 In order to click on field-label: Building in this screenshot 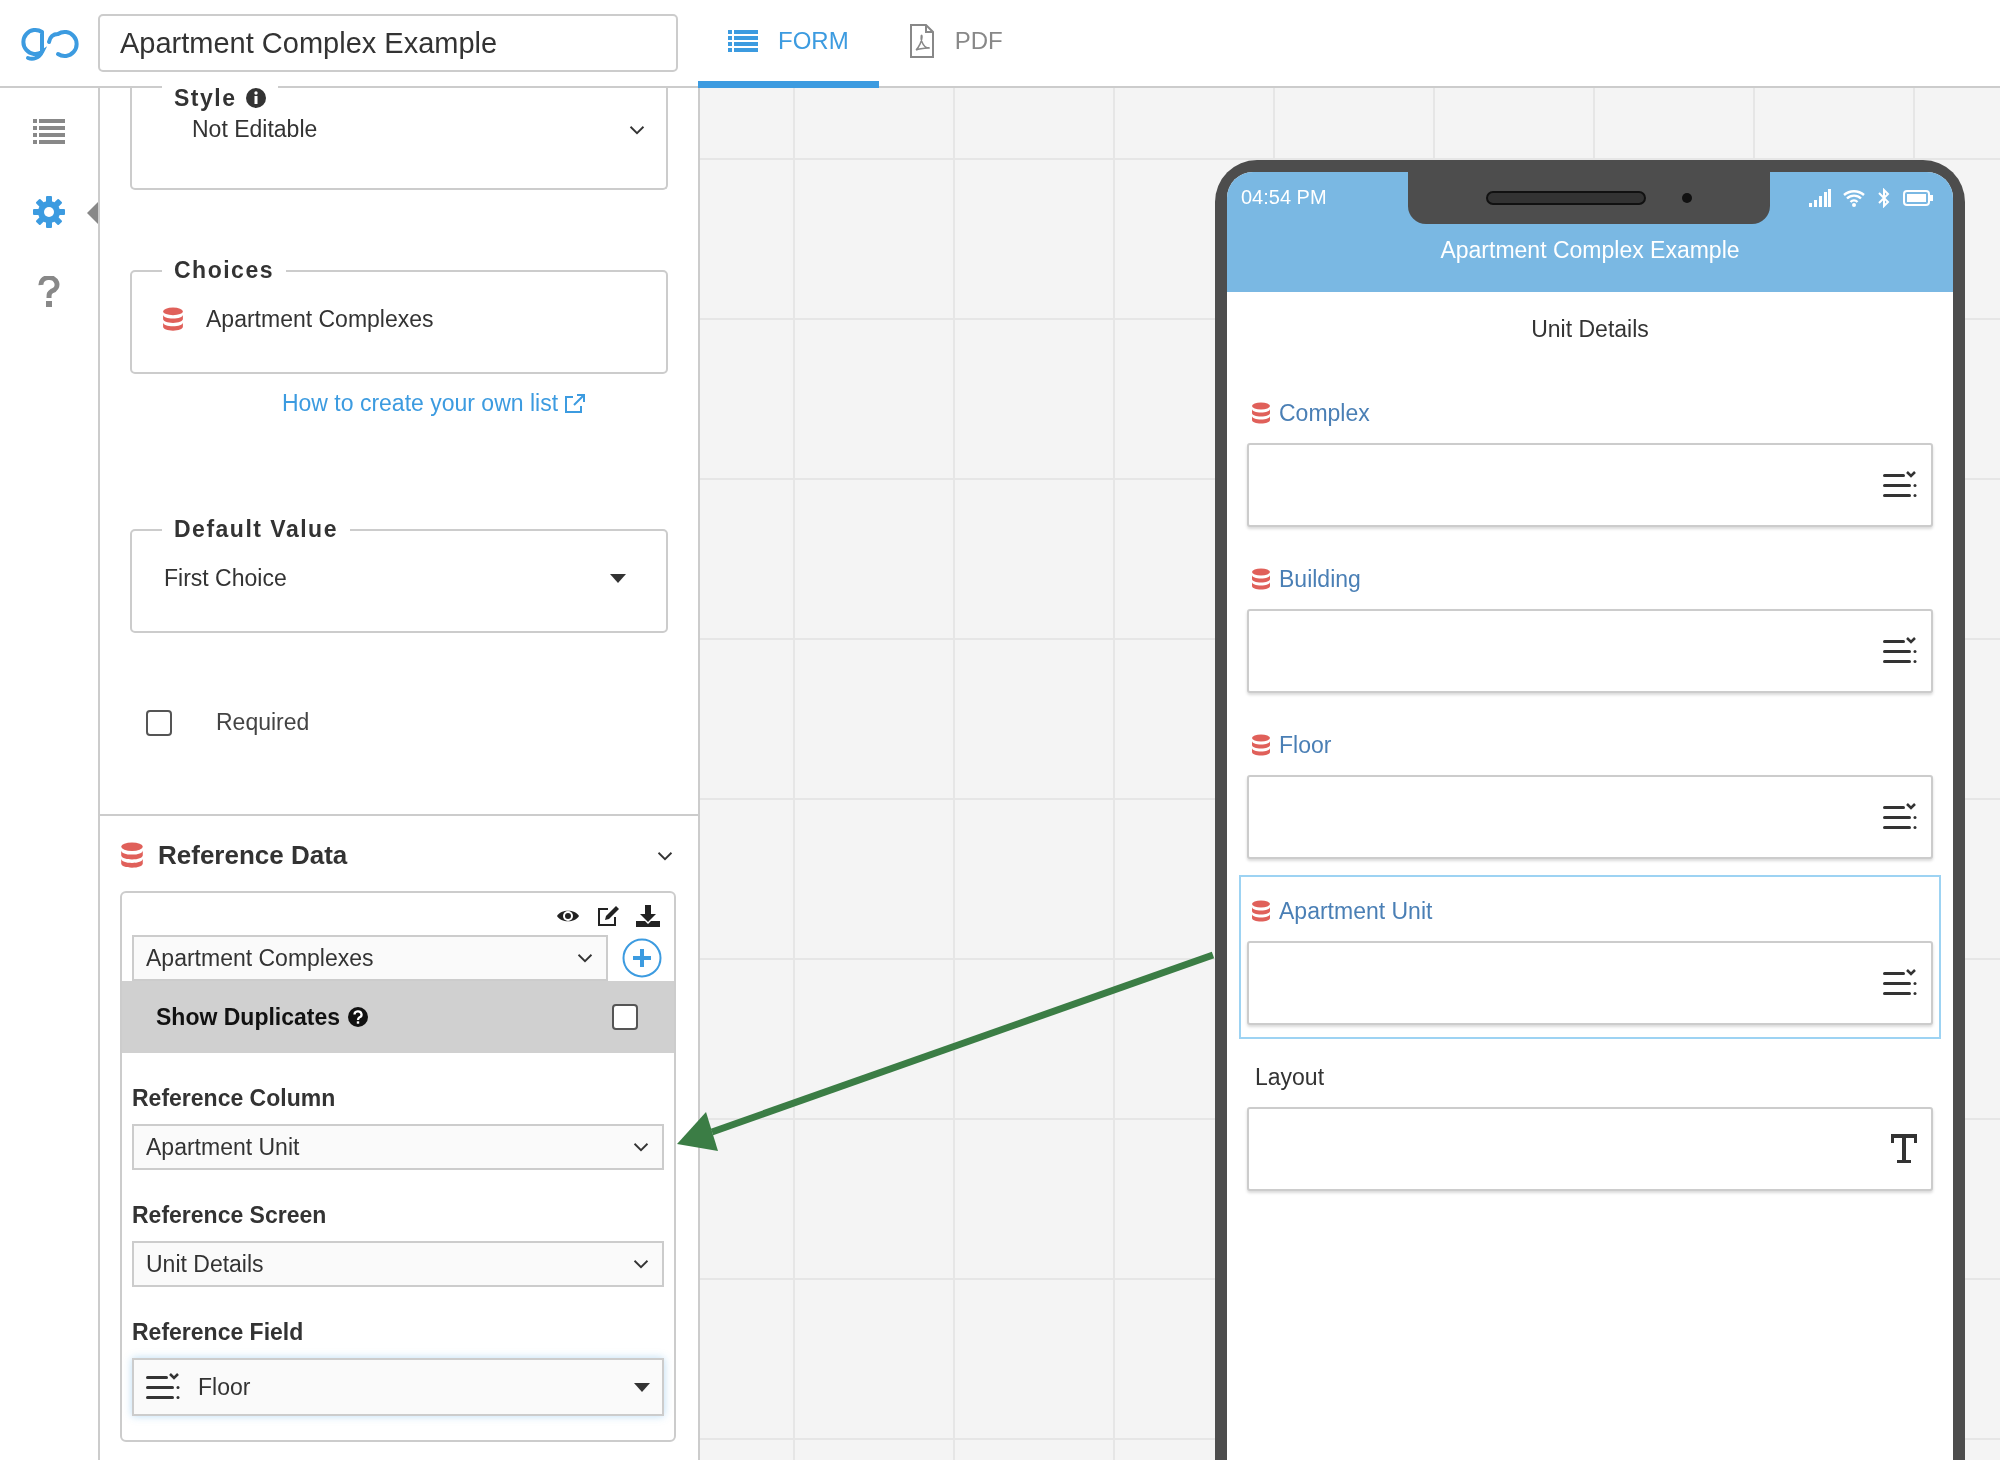, I will do `click(1320, 579)`.